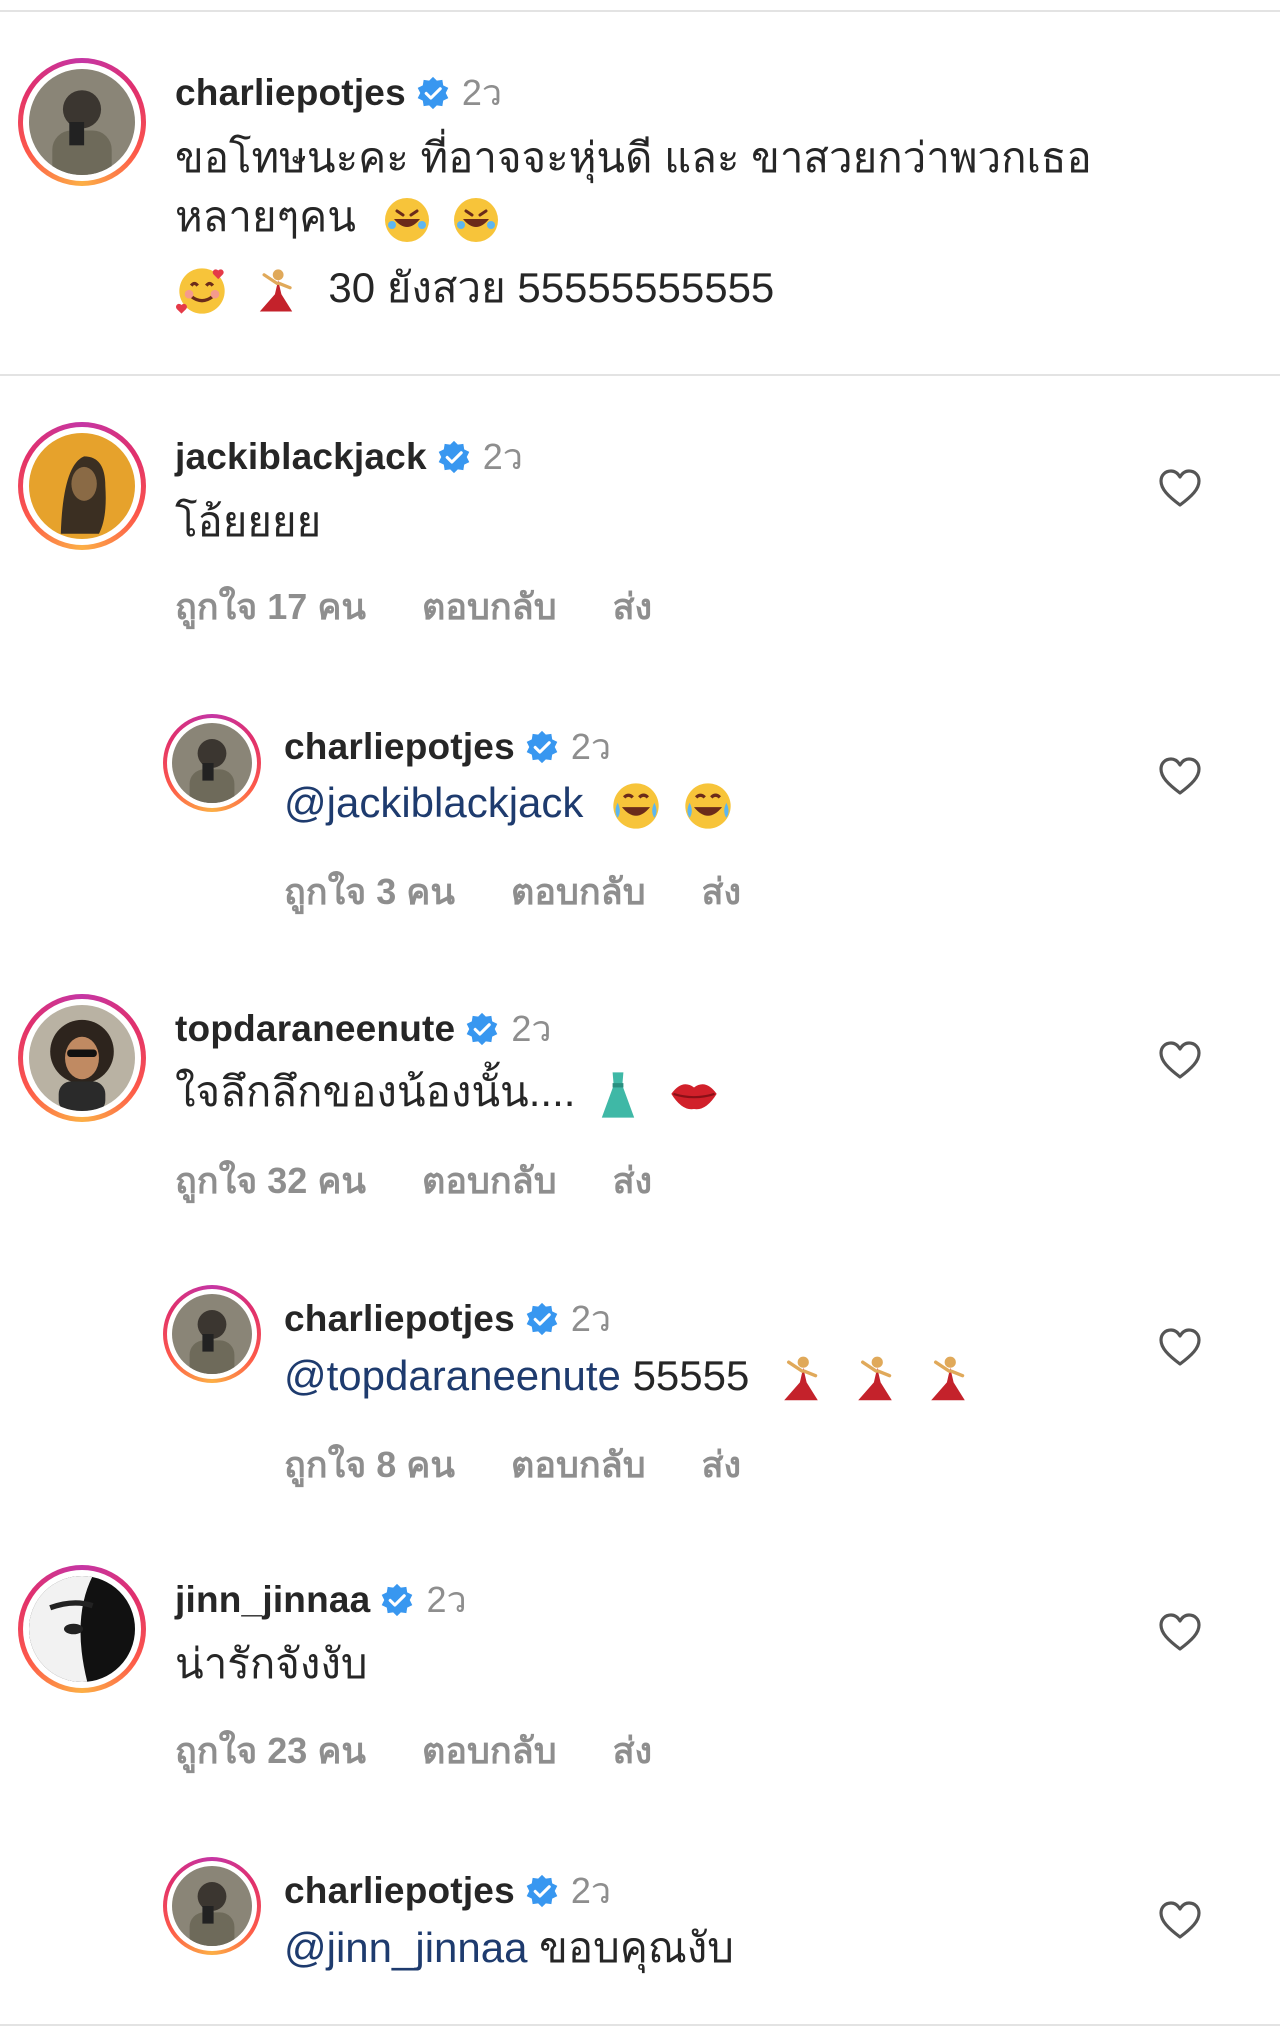 The width and height of the screenshot is (1280, 2035). I want to click on smiling-hearts-emoji-icon, so click(202, 291).